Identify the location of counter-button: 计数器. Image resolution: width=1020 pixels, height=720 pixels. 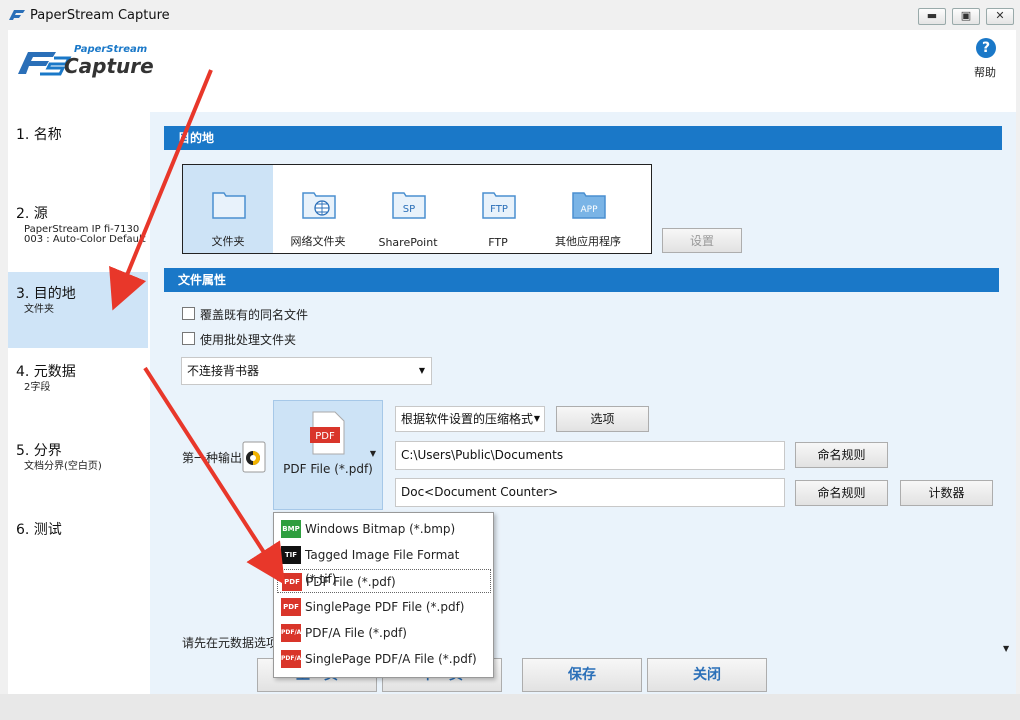
(946, 493).